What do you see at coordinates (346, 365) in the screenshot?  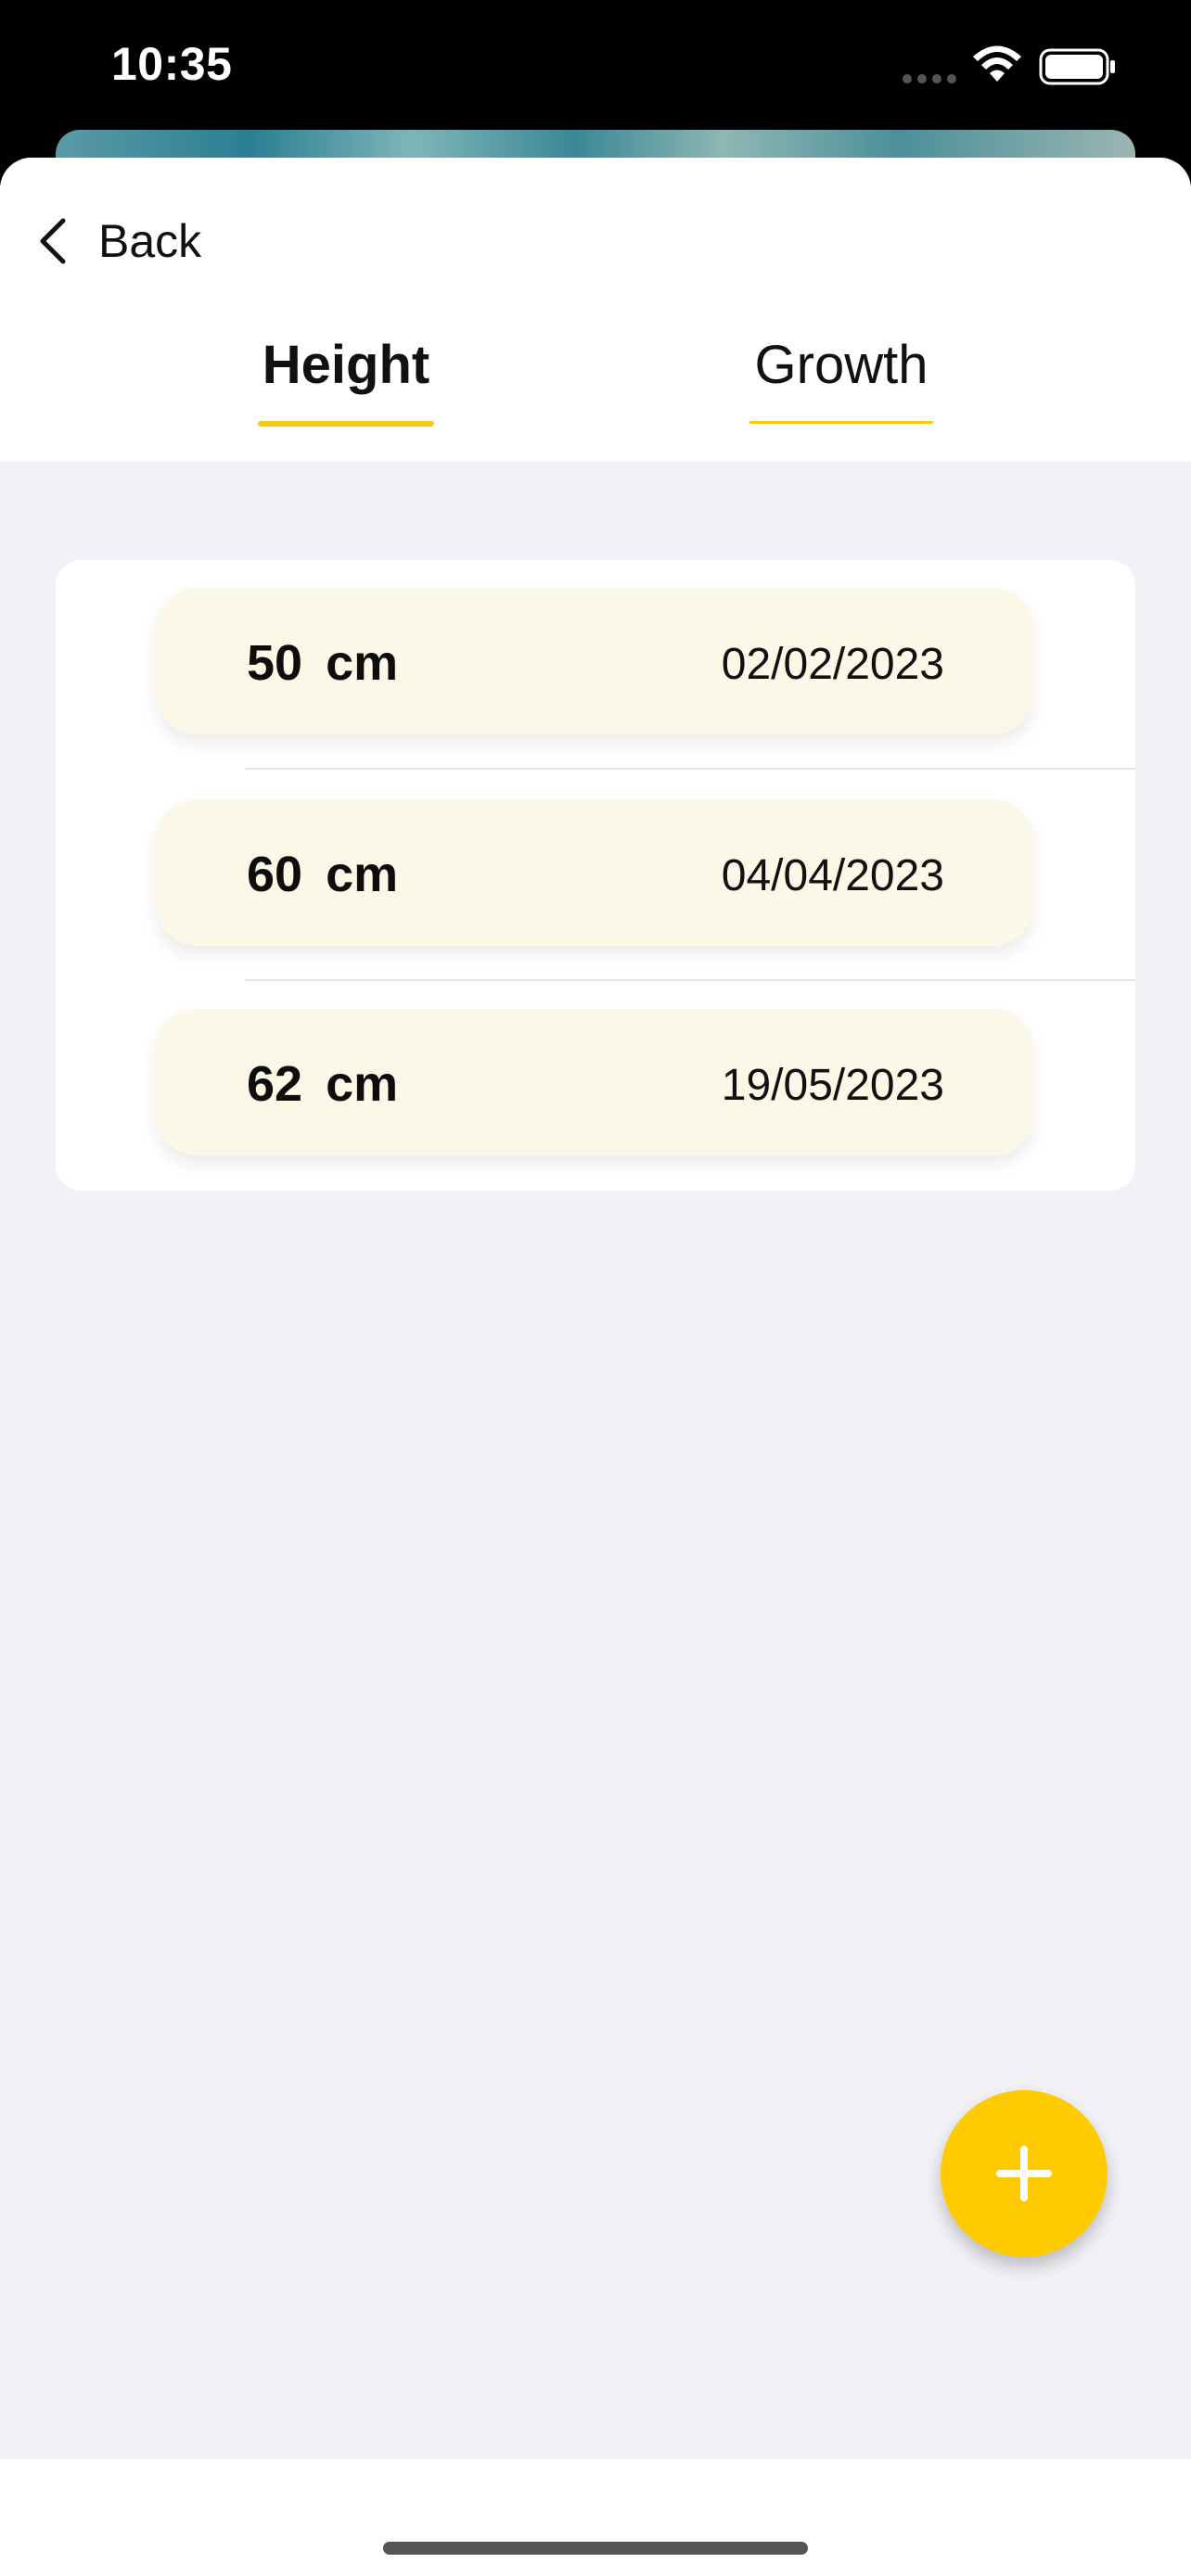 I see `tab-height-label: Height` at bounding box center [346, 365].